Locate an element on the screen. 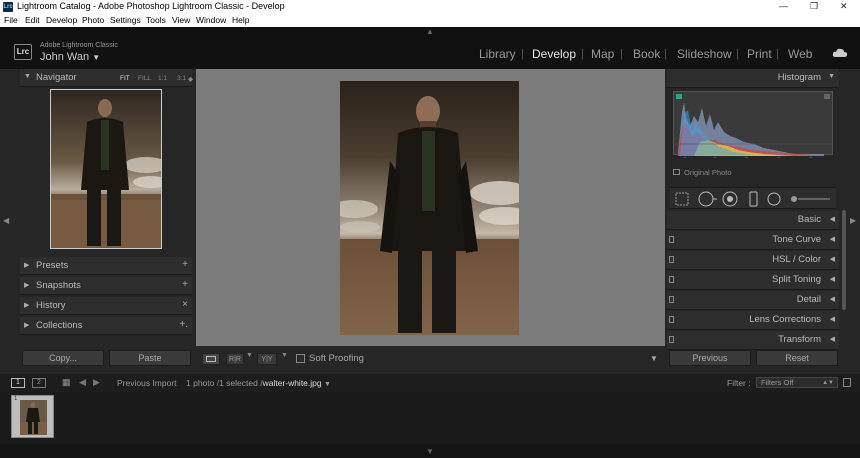  module-library: Library is located at coordinates (497, 54).